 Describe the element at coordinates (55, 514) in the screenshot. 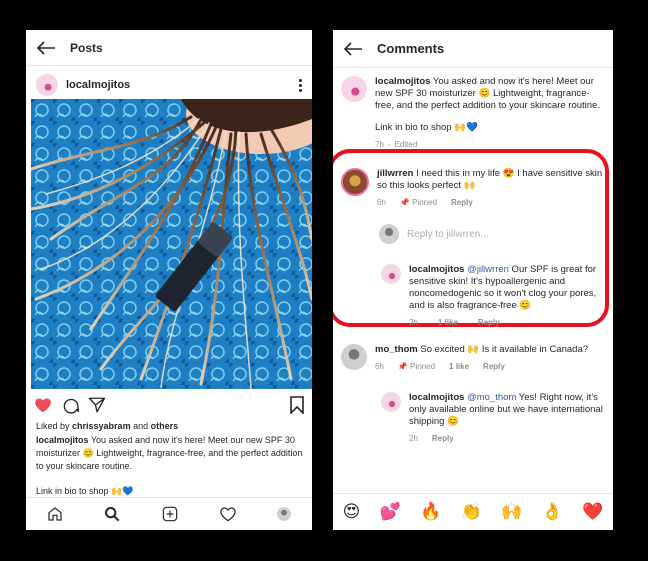

I see `home-icon` at that location.